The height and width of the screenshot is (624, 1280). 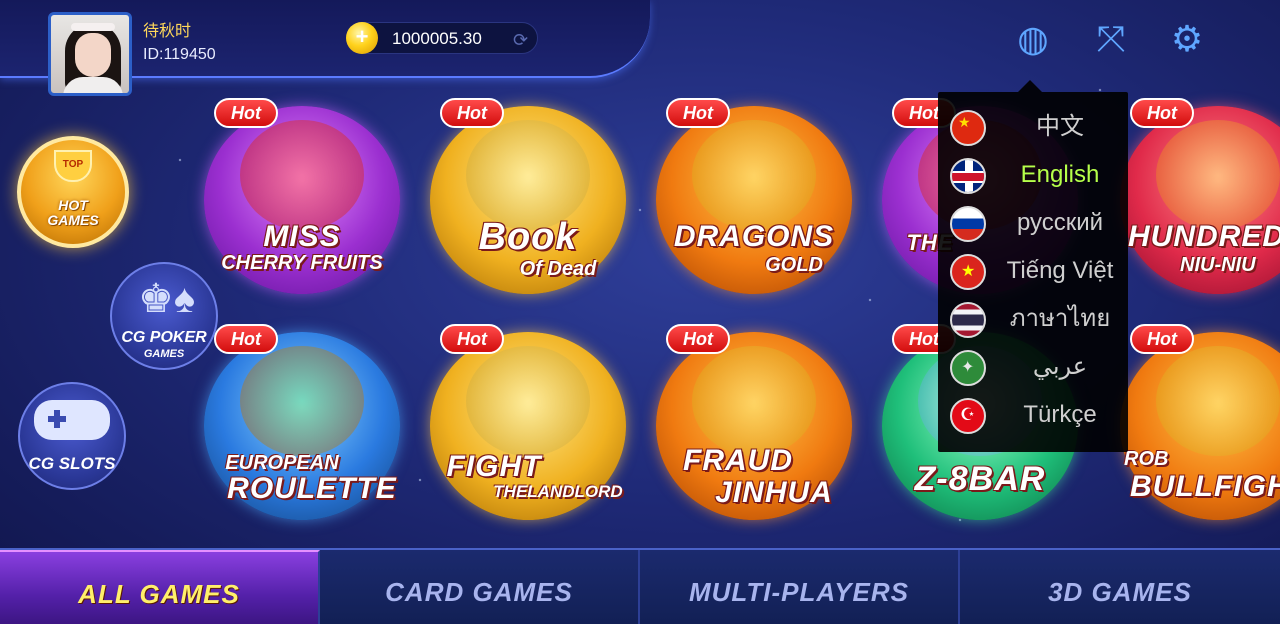 I want to click on cg-poker-button: ♚♠ CG POKER GAMES, so click(x=164, y=316).